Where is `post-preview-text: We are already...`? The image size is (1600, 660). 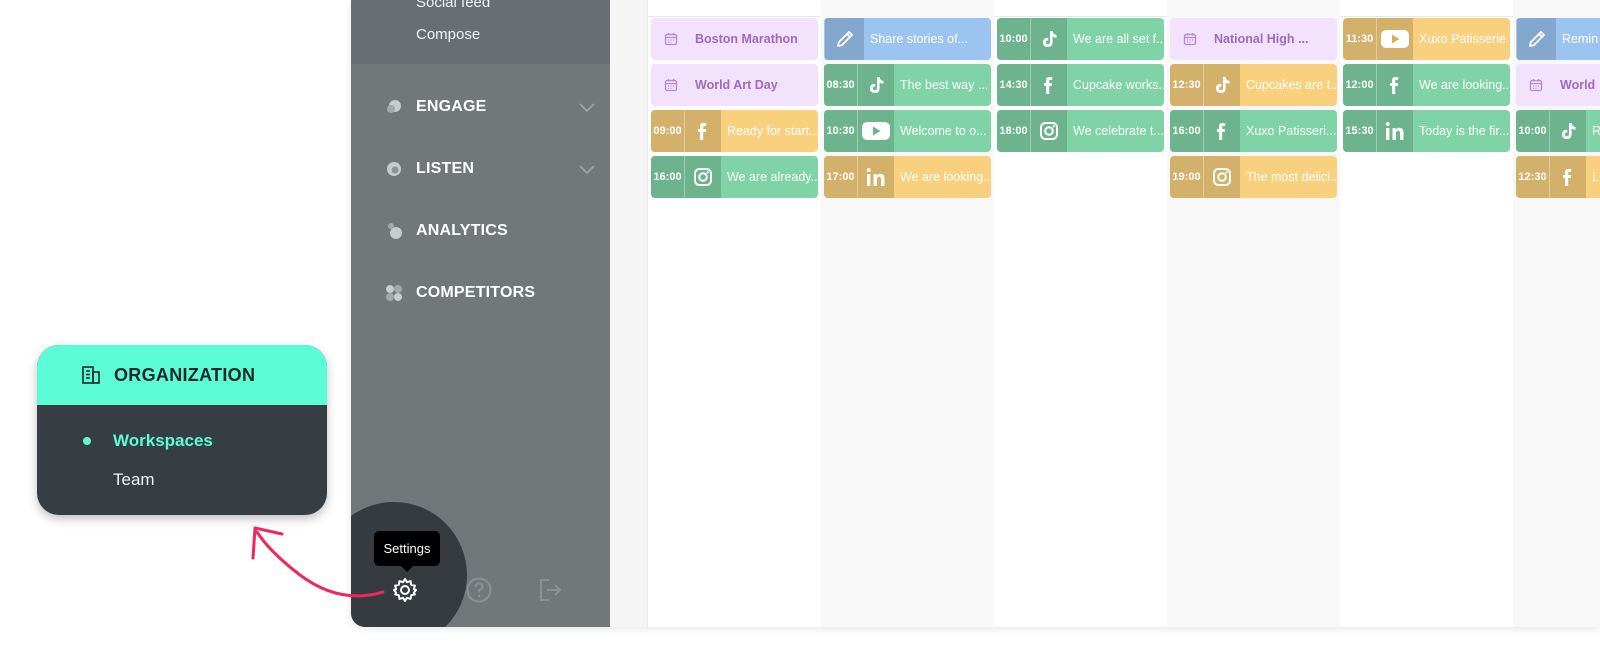
post-preview-text: We are already... is located at coordinates (772, 177).